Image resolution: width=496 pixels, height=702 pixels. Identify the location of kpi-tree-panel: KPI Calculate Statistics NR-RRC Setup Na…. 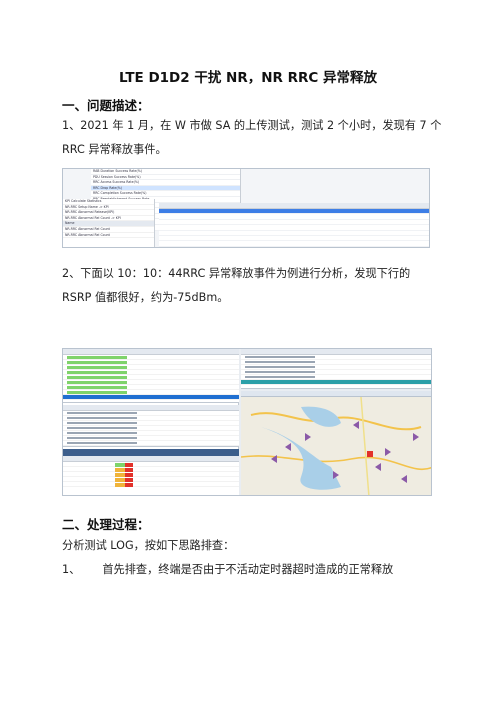
(109, 223).